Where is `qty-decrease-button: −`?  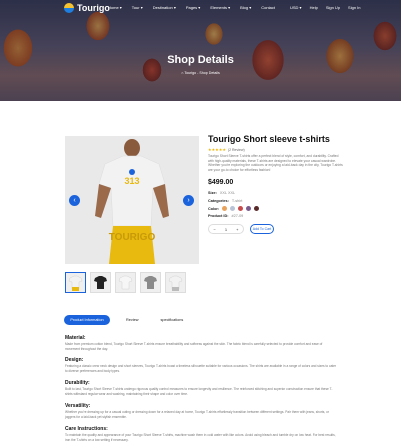 qty-decrease-button: − is located at coordinates (215, 229).